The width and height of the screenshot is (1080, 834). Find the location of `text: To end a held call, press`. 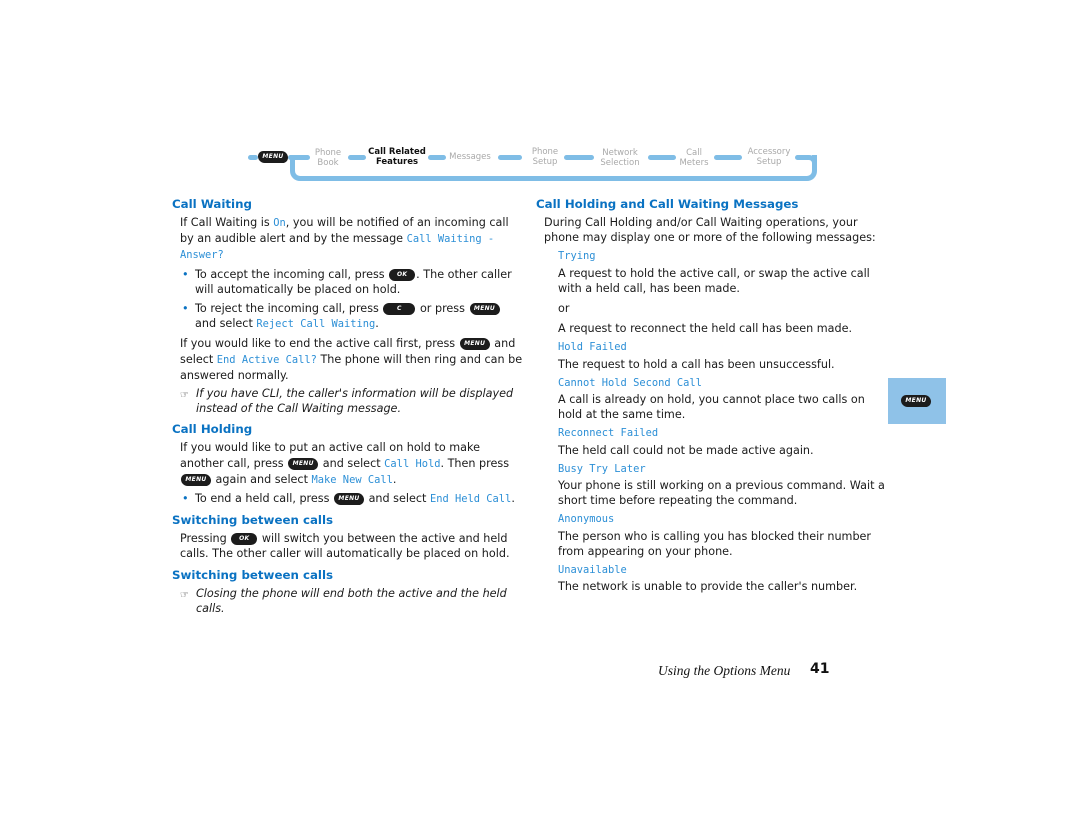

text: To end a held call, press is located at coordinates (264, 499).